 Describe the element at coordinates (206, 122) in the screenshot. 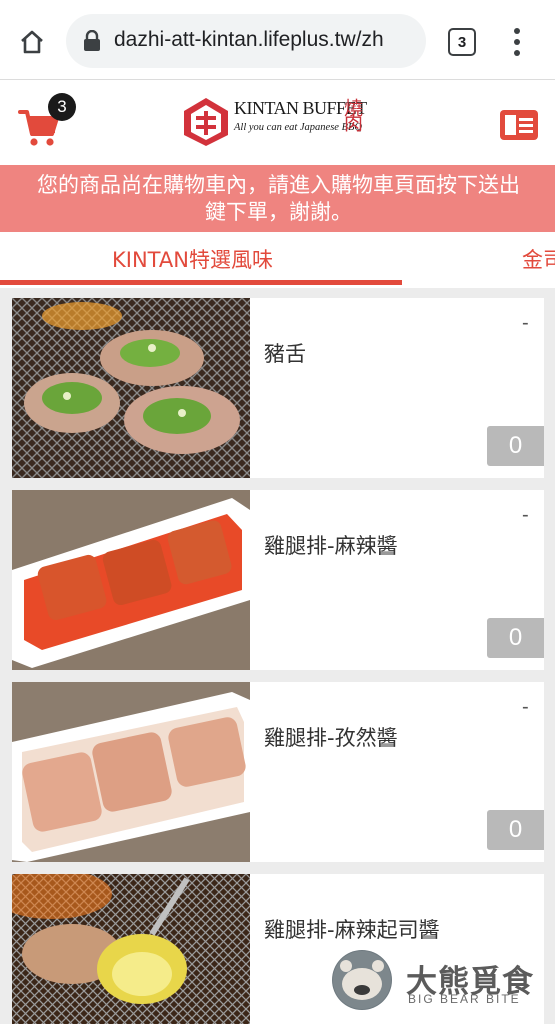

I see `logo-emblem-icon` at that location.